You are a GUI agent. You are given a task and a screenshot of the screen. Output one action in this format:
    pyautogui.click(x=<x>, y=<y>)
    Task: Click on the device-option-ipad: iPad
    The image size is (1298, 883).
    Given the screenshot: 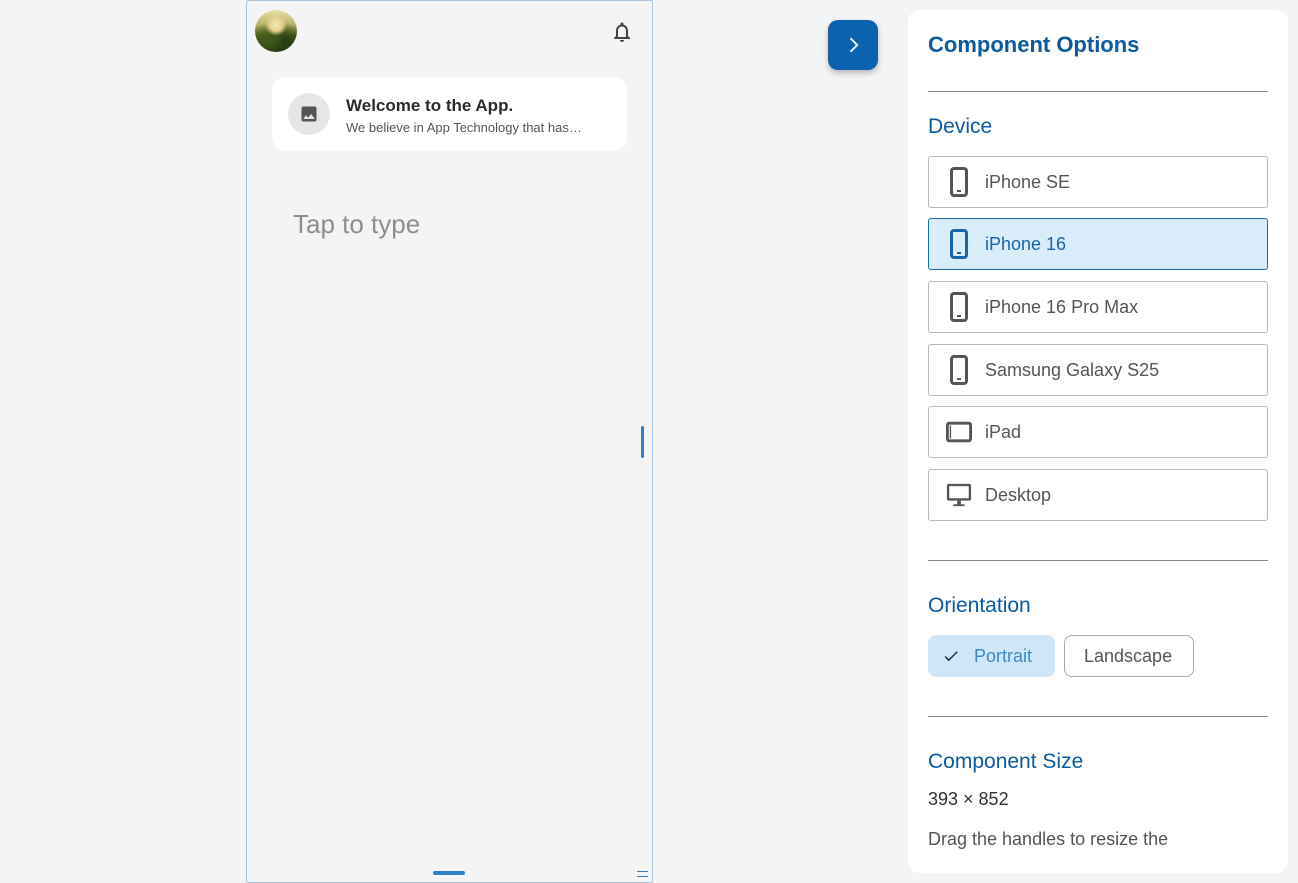 What is the action you would take?
    pyautogui.click(x=1098, y=432)
    